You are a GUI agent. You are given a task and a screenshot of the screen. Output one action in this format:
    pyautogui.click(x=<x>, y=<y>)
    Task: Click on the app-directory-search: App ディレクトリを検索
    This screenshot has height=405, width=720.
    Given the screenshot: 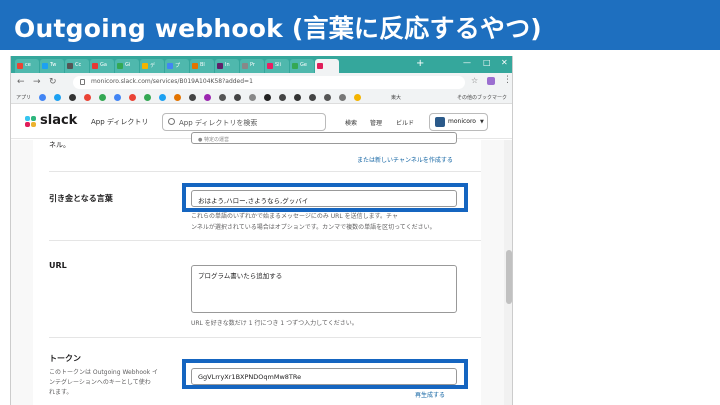 What is the action you would take?
    pyautogui.click(x=244, y=122)
    